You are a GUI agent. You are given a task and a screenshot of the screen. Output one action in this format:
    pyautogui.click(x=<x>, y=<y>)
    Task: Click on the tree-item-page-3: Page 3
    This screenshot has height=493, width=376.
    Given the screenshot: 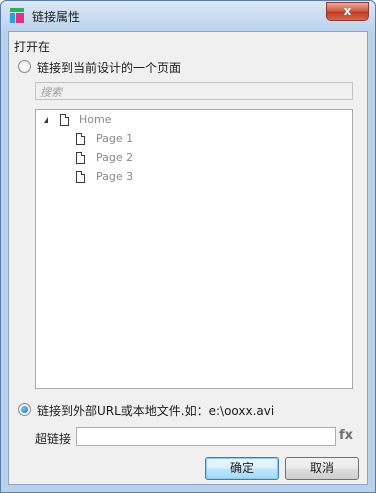 What is the action you would take?
    pyautogui.click(x=136, y=177)
    